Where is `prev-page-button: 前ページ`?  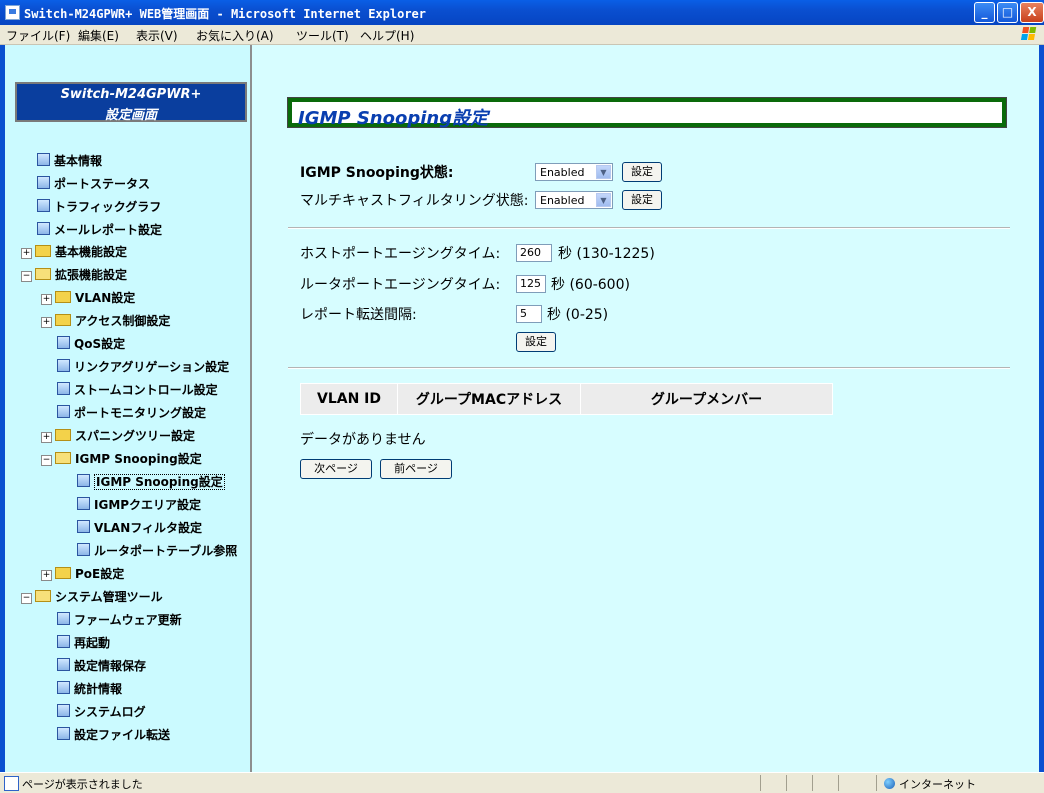
prev-page-button: 前ページ is located at coordinates (416, 469).